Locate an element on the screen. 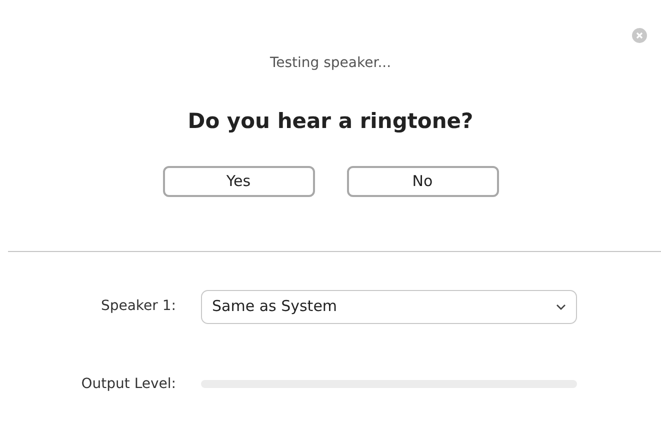  close-icon is located at coordinates (639, 35).